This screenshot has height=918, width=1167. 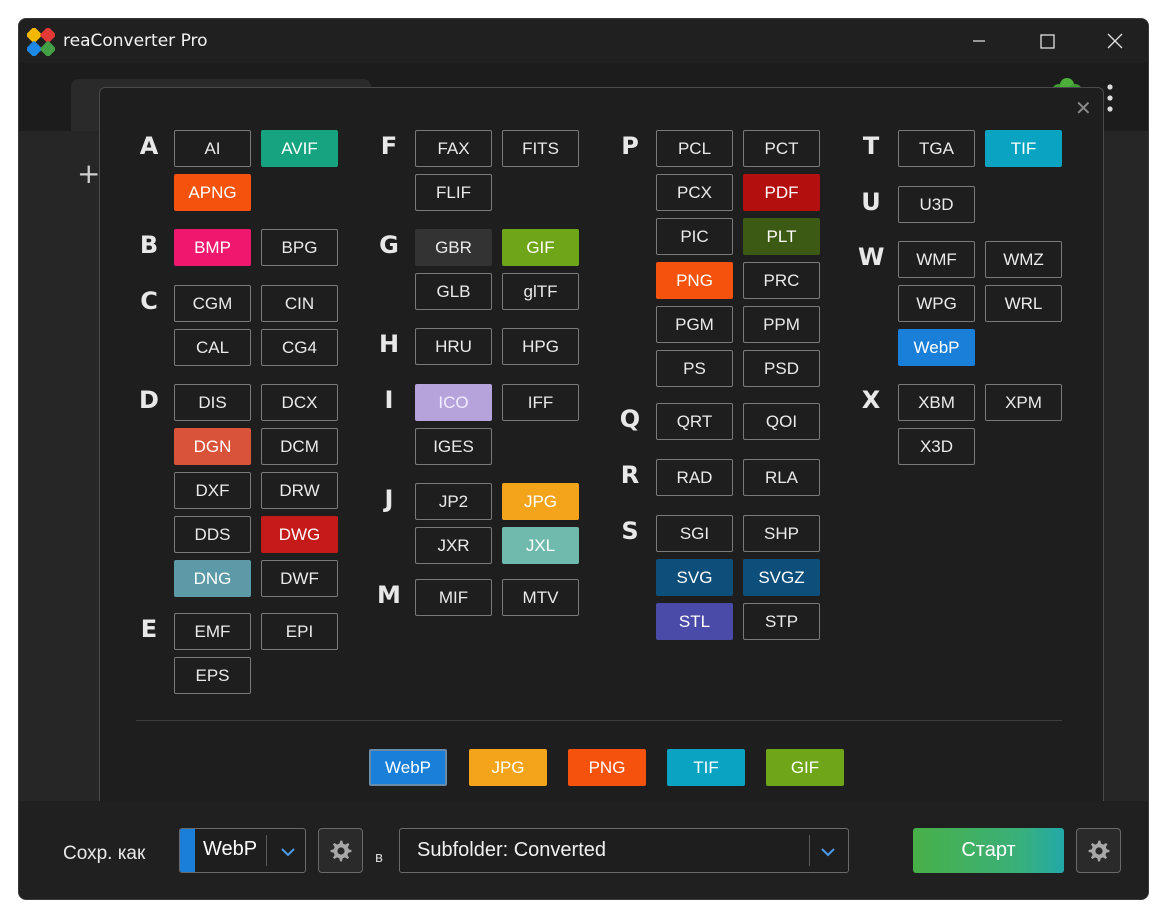 I want to click on format-button-iff: IFF, so click(x=540, y=402).